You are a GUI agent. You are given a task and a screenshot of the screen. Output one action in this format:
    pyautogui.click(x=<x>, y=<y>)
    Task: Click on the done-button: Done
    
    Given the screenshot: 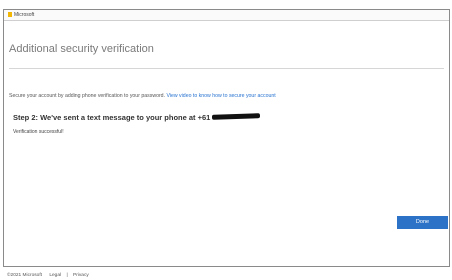 What is the action you would take?
    pyautogui.click(x=422, y=222)
    